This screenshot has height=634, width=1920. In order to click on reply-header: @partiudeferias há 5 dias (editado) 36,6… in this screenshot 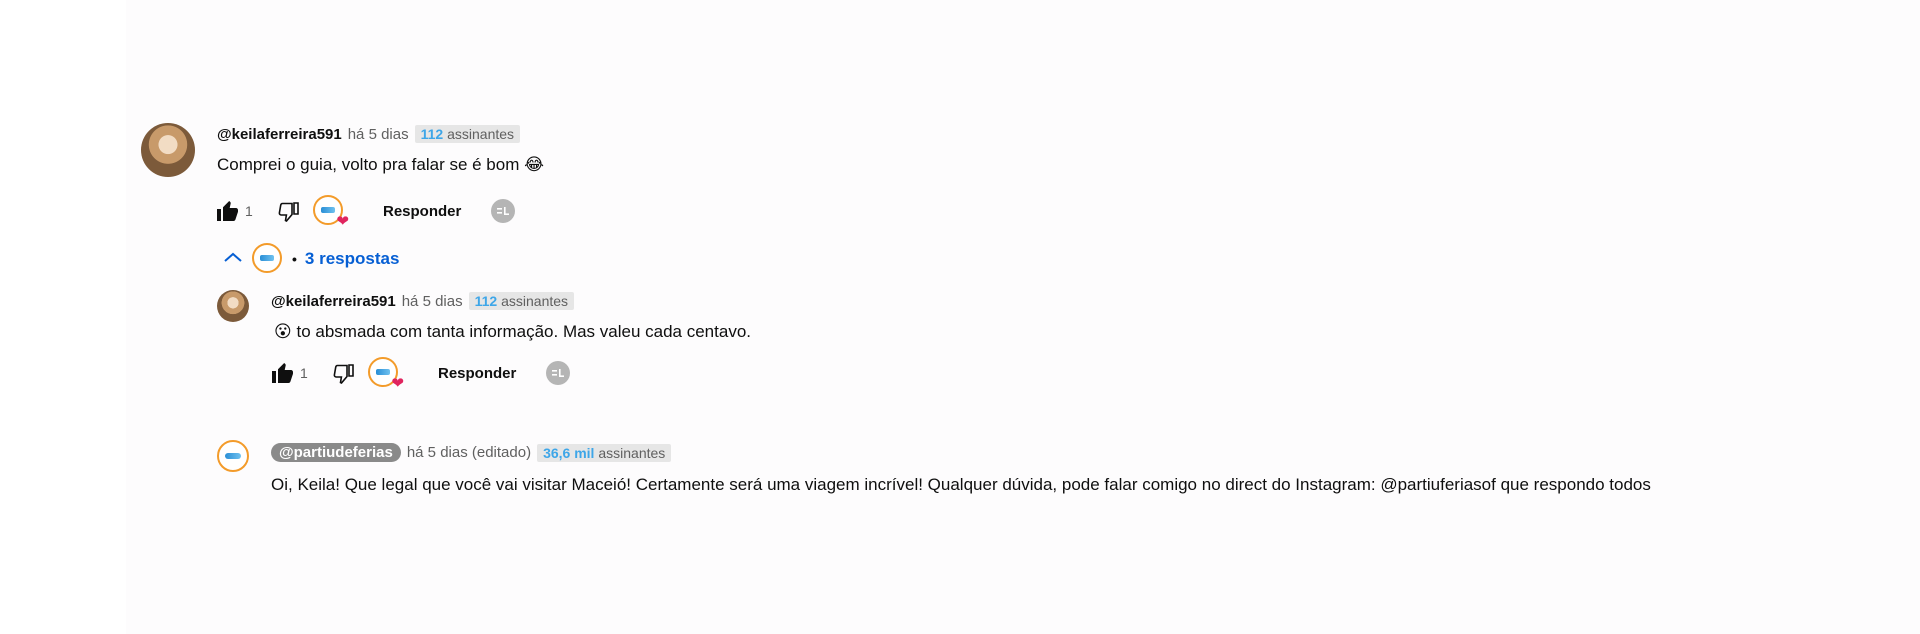, I will do `click(471, 452)`.